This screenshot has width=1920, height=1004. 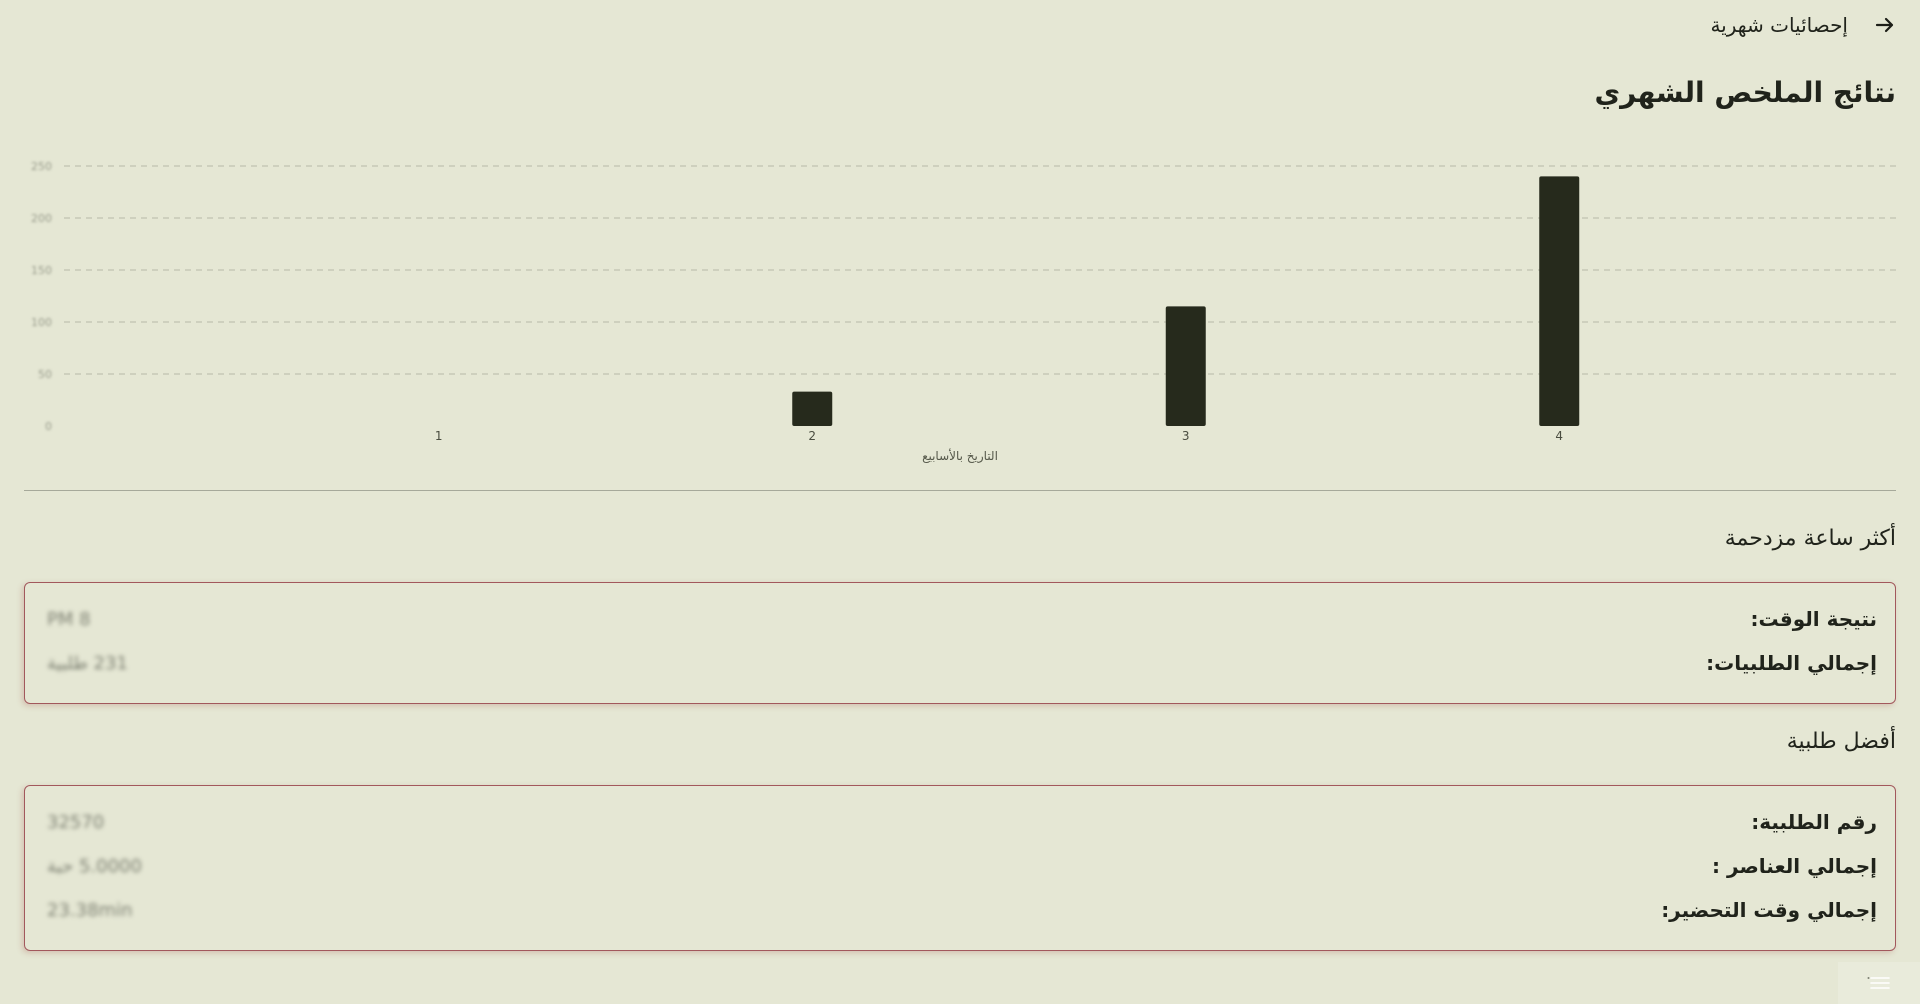 I want to click on prep-time-label: إجمالي وقت التحضير:, so click(x=1769, y=910).